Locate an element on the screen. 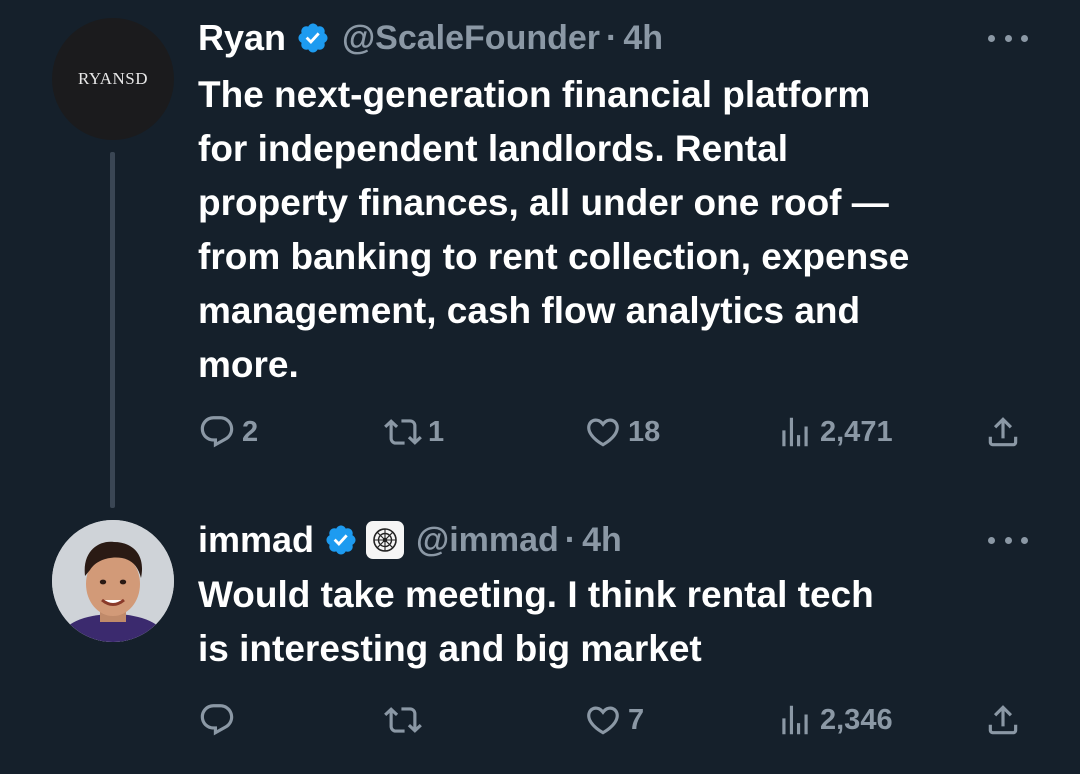 Image resolution: width=1080 pixels, height=774 pixels. reply-button is located at coordinates (220, 720).